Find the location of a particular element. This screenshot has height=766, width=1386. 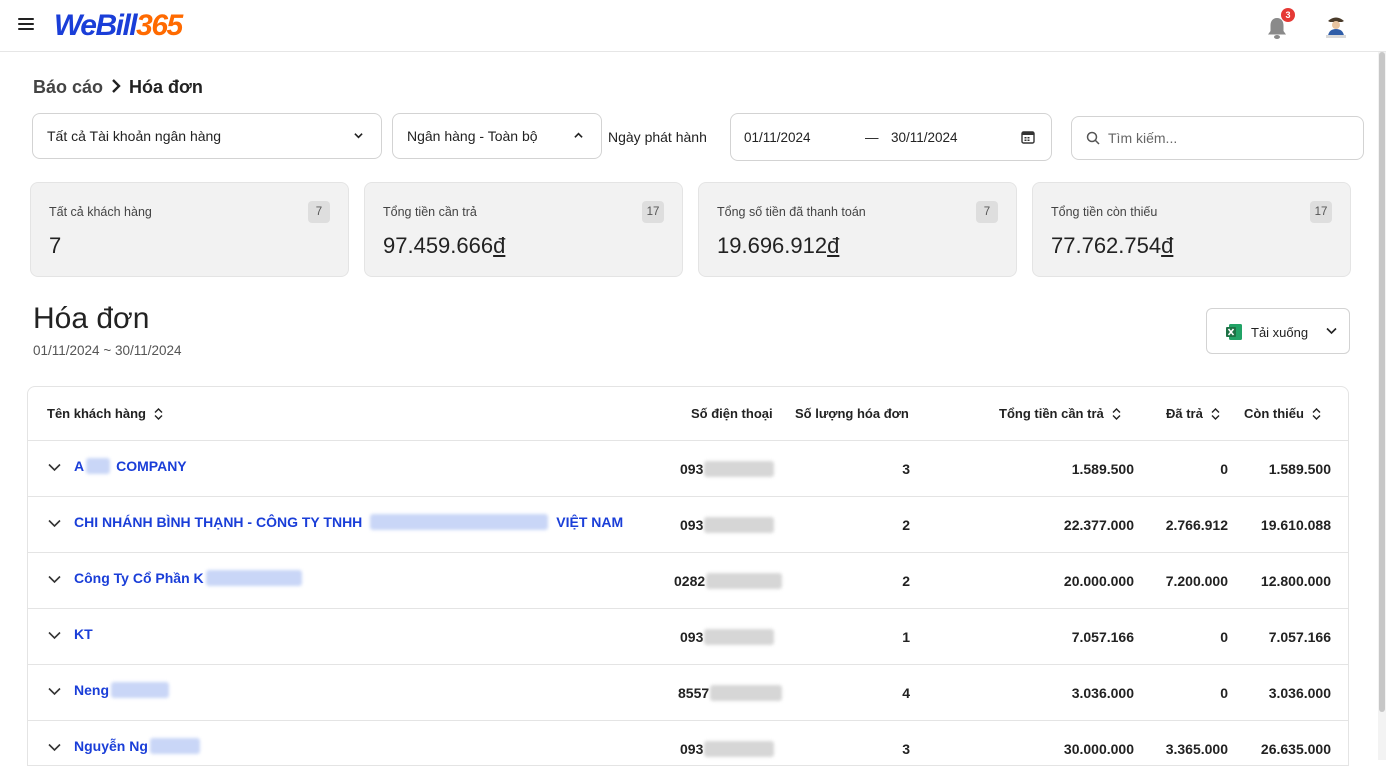

column-header-remaining: Còn thiếu is located at coordinates (1282, 413).